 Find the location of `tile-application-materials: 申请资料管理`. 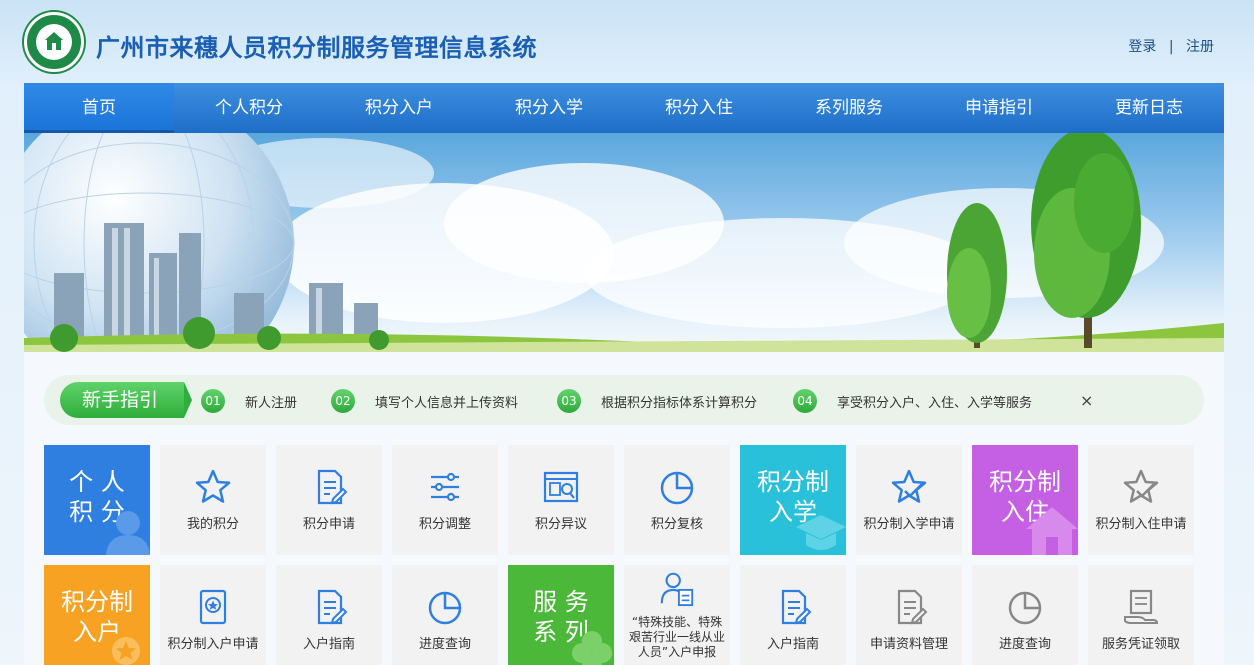

tile-application-materials: 申请资料管理 is located at coordinates (909, 615).